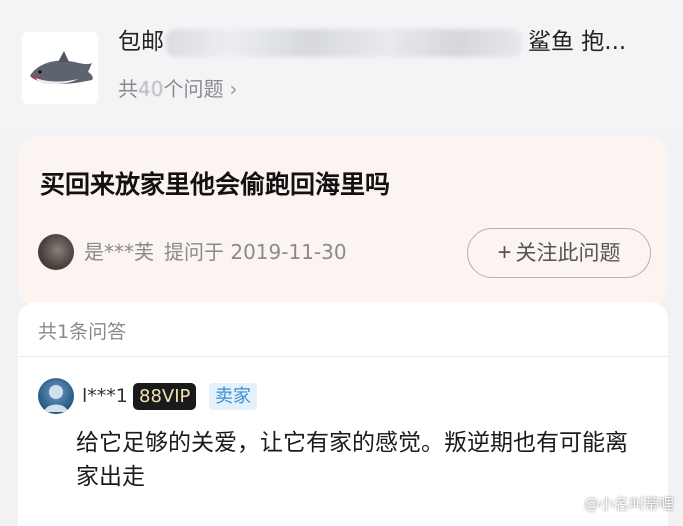 Image resolution: width=683 pixels, height=526 pixels. Describe the element at coordinates (352, 460) in the screenshot. I see `answer-text: 给它足够的关爱，让它有家的感觉。叛逆期也有可能离家出走` at that location.